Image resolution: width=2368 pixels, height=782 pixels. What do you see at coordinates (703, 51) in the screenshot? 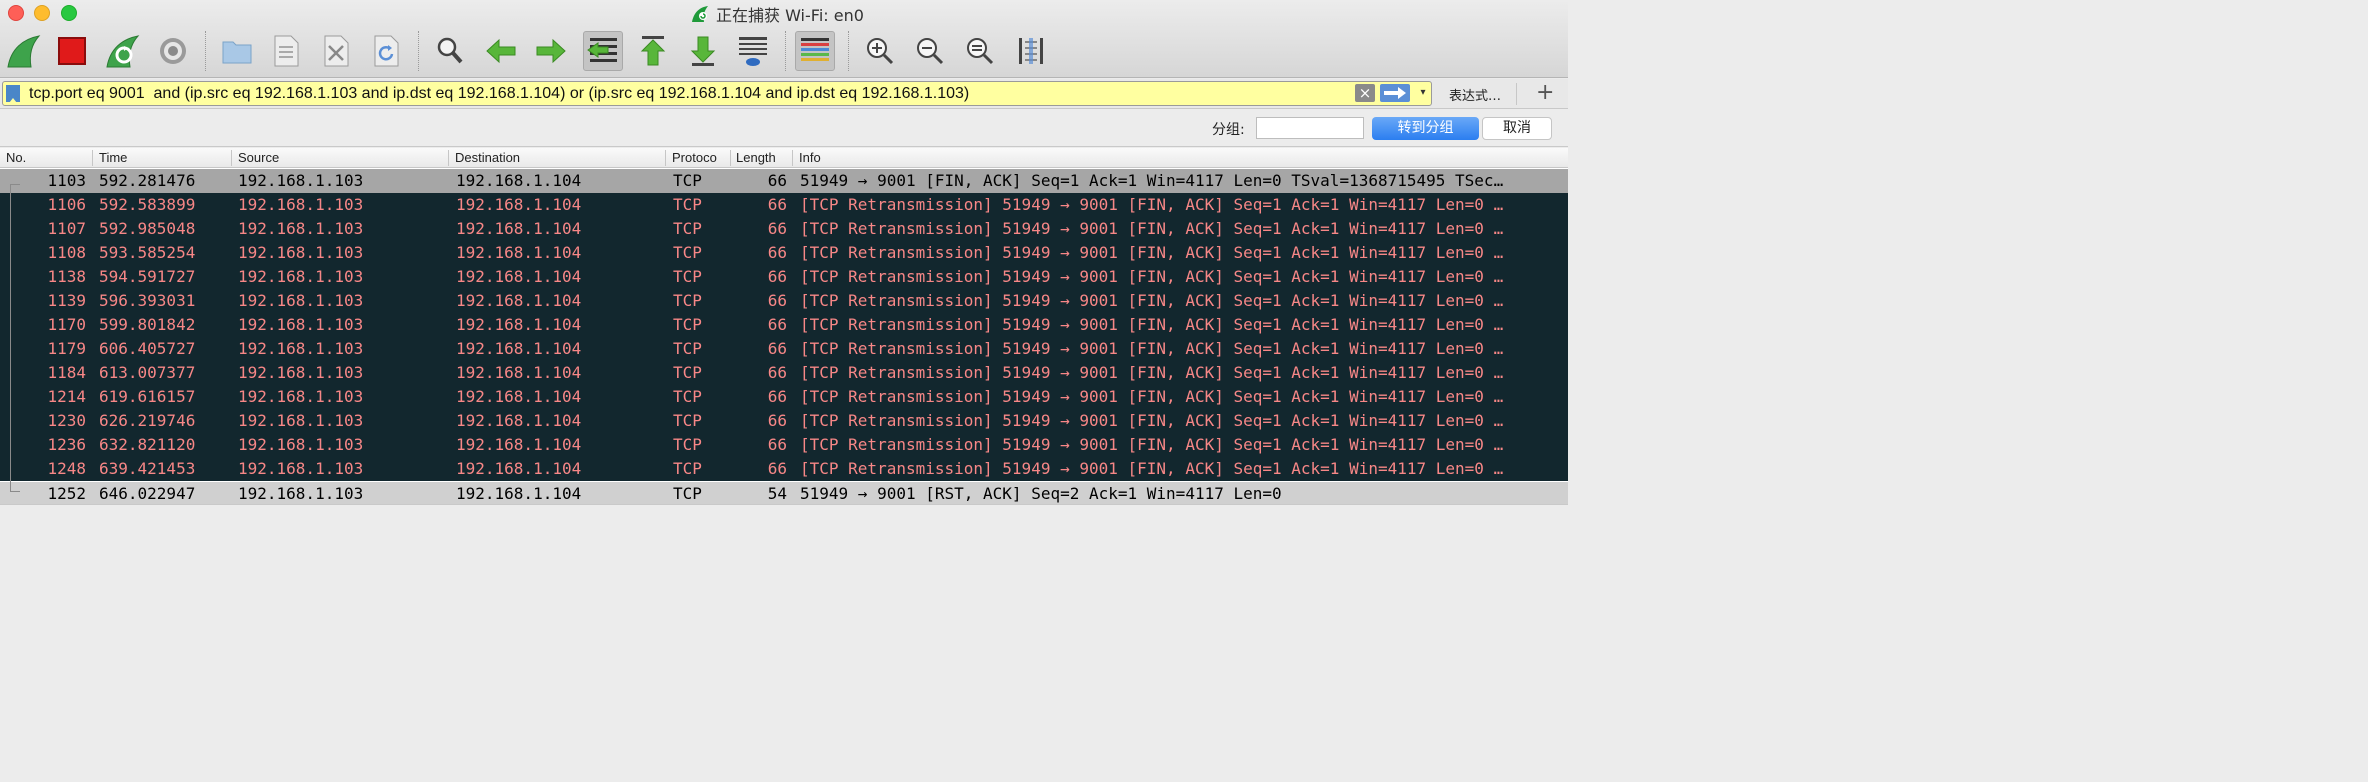
I see `go-last-packet-button` at bounding box center [703, 51].